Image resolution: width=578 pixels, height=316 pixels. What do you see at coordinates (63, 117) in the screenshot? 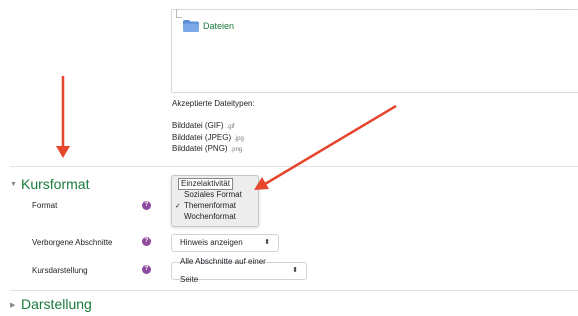
I see `arrow-down-annotation` at bounding box center [63, 117].